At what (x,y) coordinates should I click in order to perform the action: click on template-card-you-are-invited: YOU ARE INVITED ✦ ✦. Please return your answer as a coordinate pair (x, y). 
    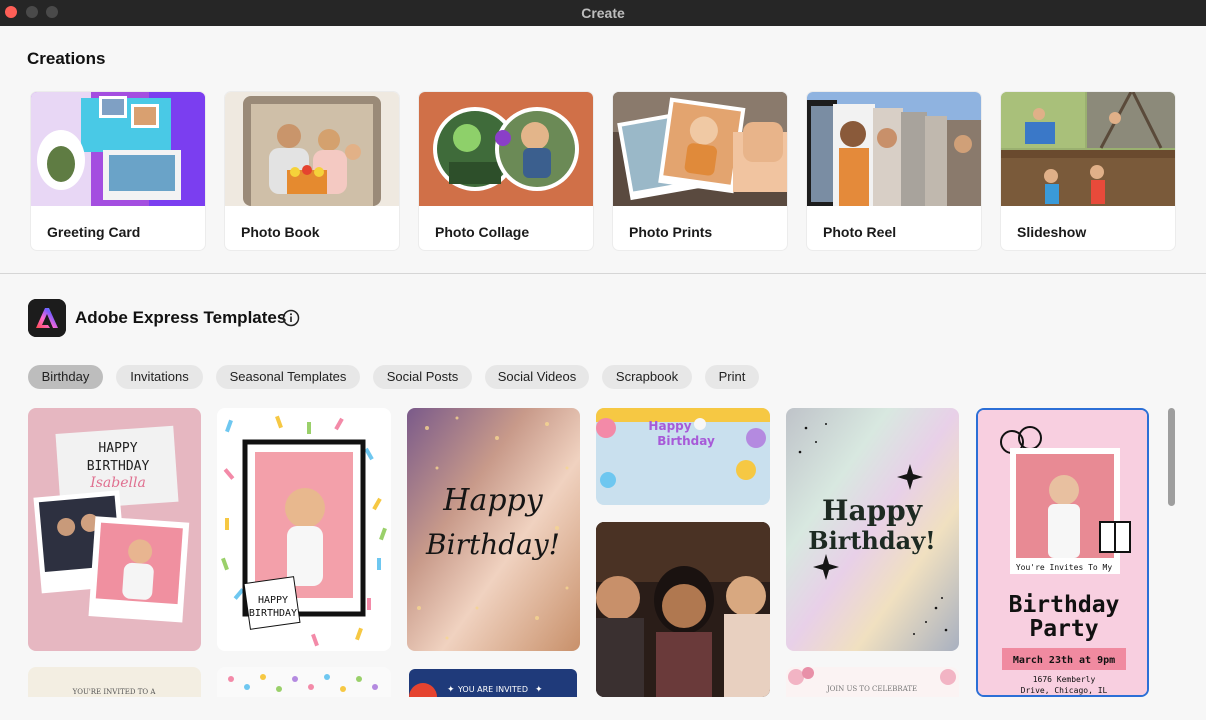
    Looking at the image, I should click on (493, 683).